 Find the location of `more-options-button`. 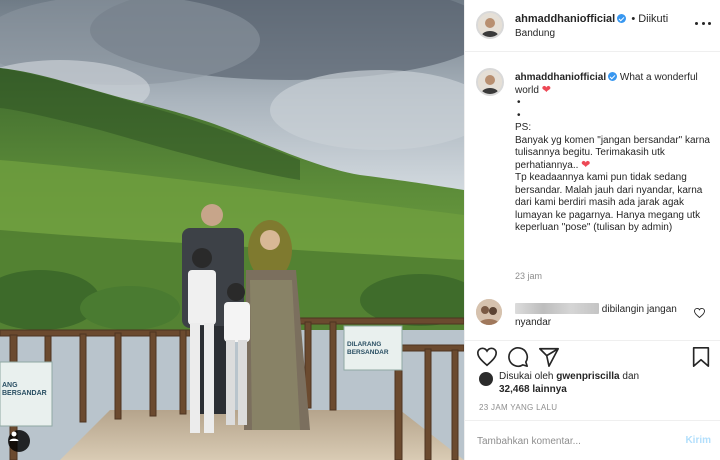

more-options-button is located at coordinates (703, 23).